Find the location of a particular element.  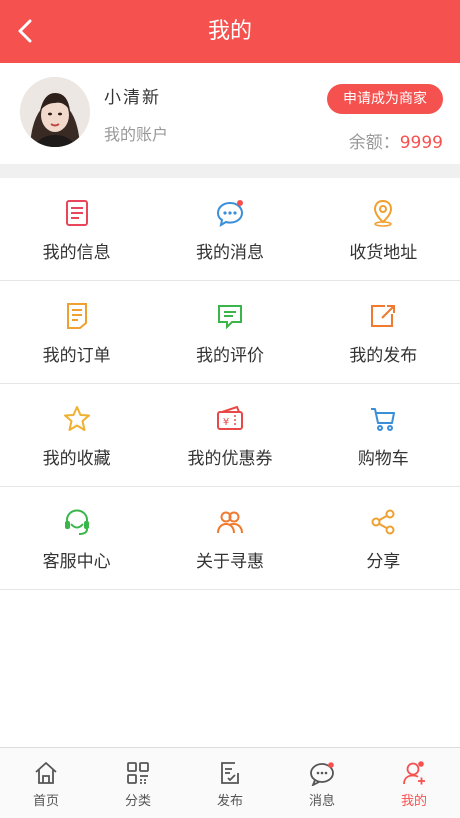

menu-row: 我的收藏 ¥ 我的优惠券 购物车 is located at coordinates (230, 435).